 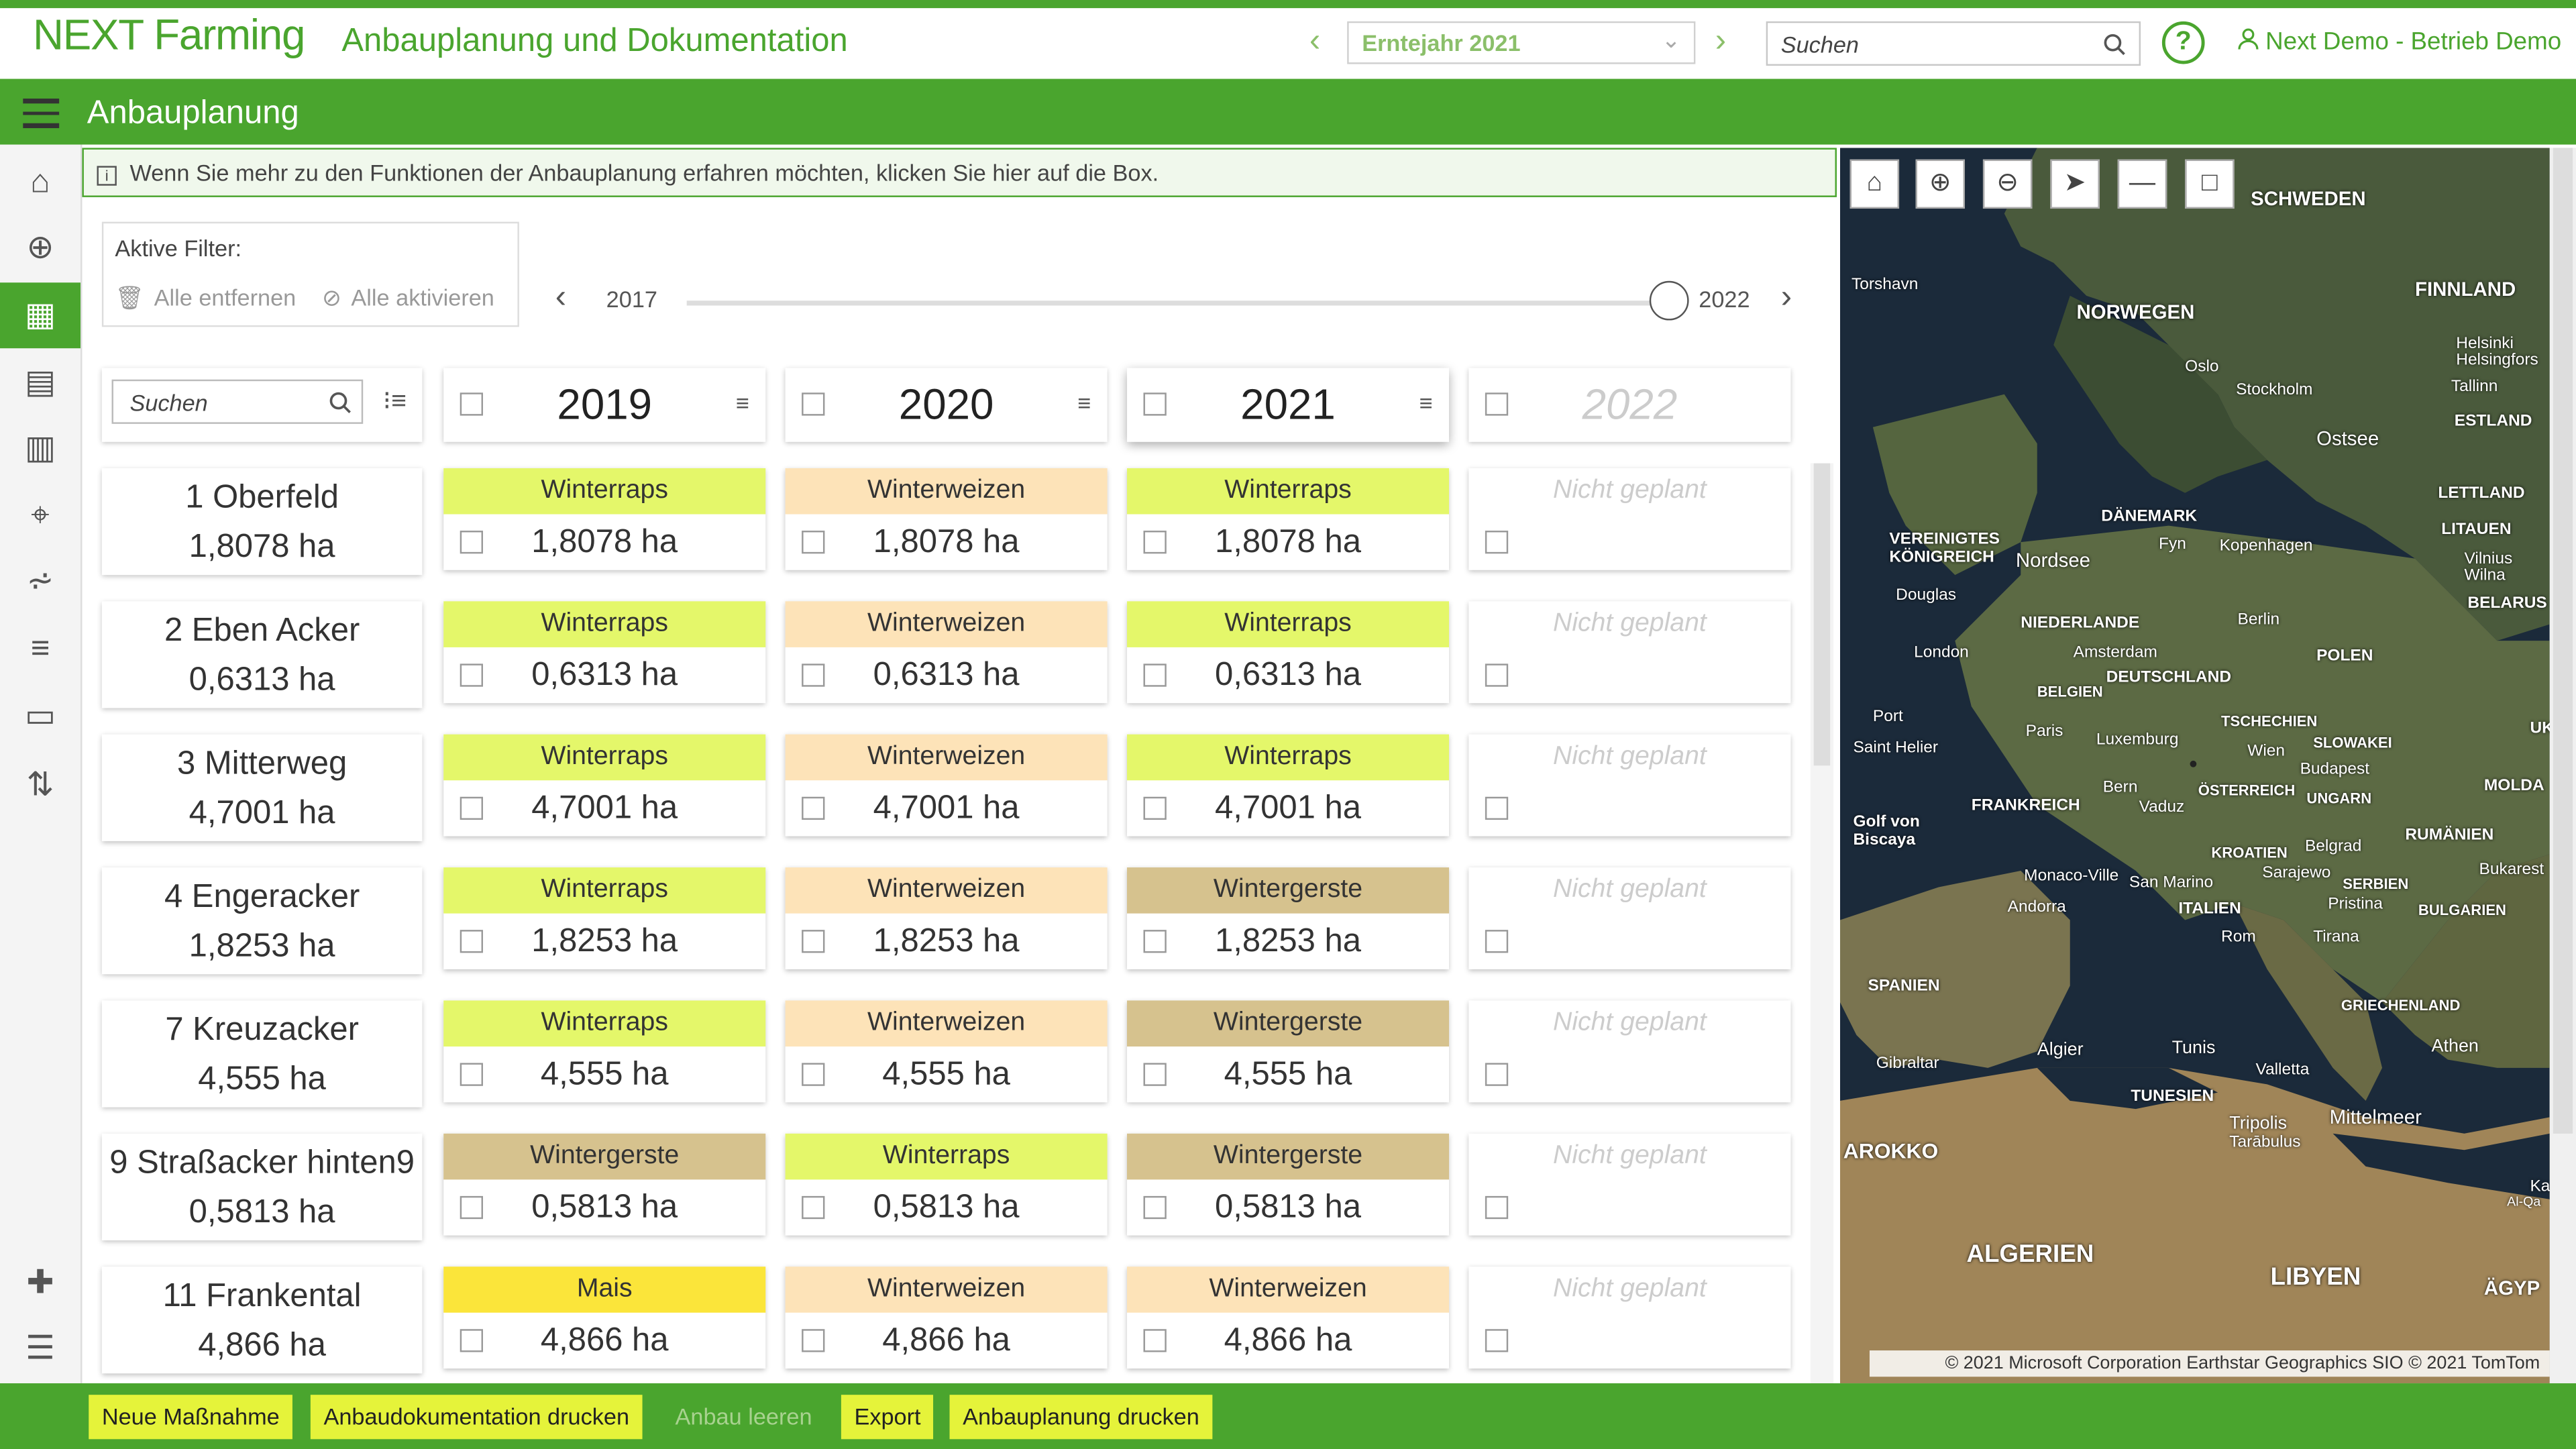 I want to click on field-card: 7 Kreuzacker 4,555 ha, so click(x=262, y=1054).